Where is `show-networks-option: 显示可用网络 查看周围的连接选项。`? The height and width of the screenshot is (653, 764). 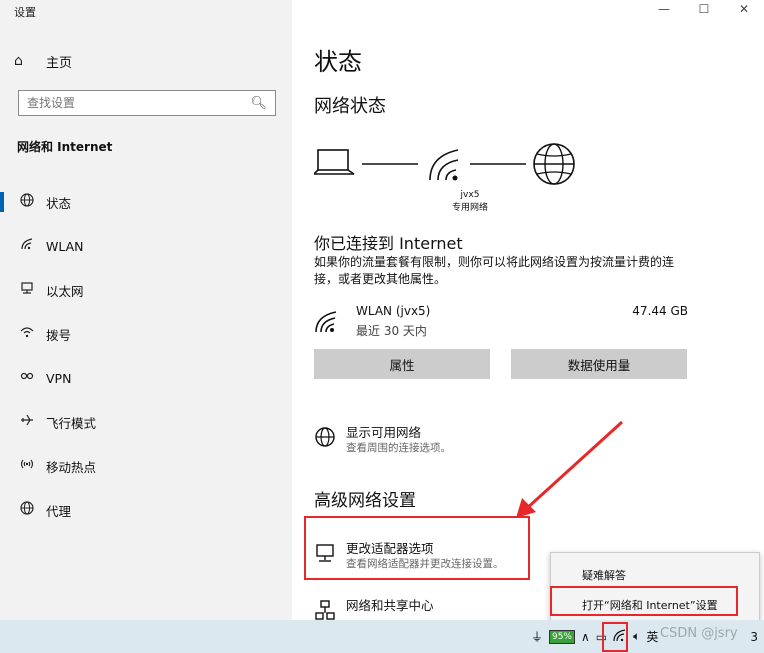
show-networks-option: 显示可用网络 查看周围的连接选项。 is located at coordinates (504, 440).